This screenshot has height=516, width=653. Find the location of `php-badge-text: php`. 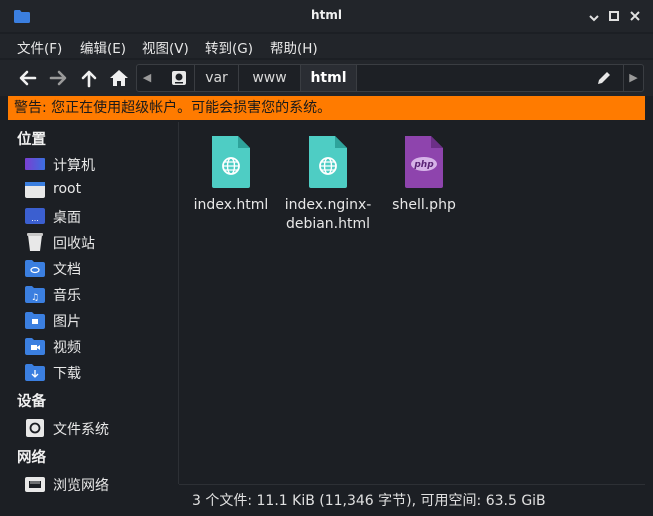

php-badge-text: php is located at coordinates (423, 165).